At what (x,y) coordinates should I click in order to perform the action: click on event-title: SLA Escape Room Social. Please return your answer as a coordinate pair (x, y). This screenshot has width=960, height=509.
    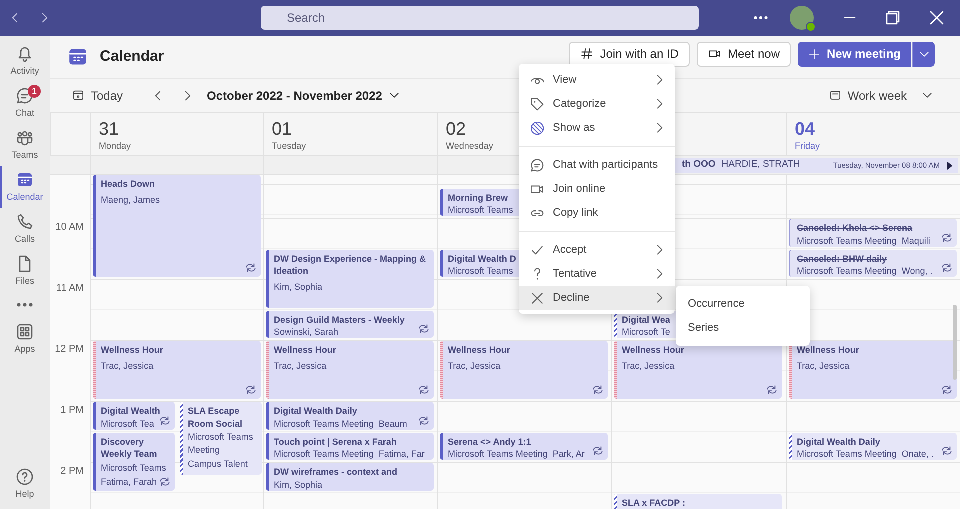
    Looking at the image, I should click on (216, 417).